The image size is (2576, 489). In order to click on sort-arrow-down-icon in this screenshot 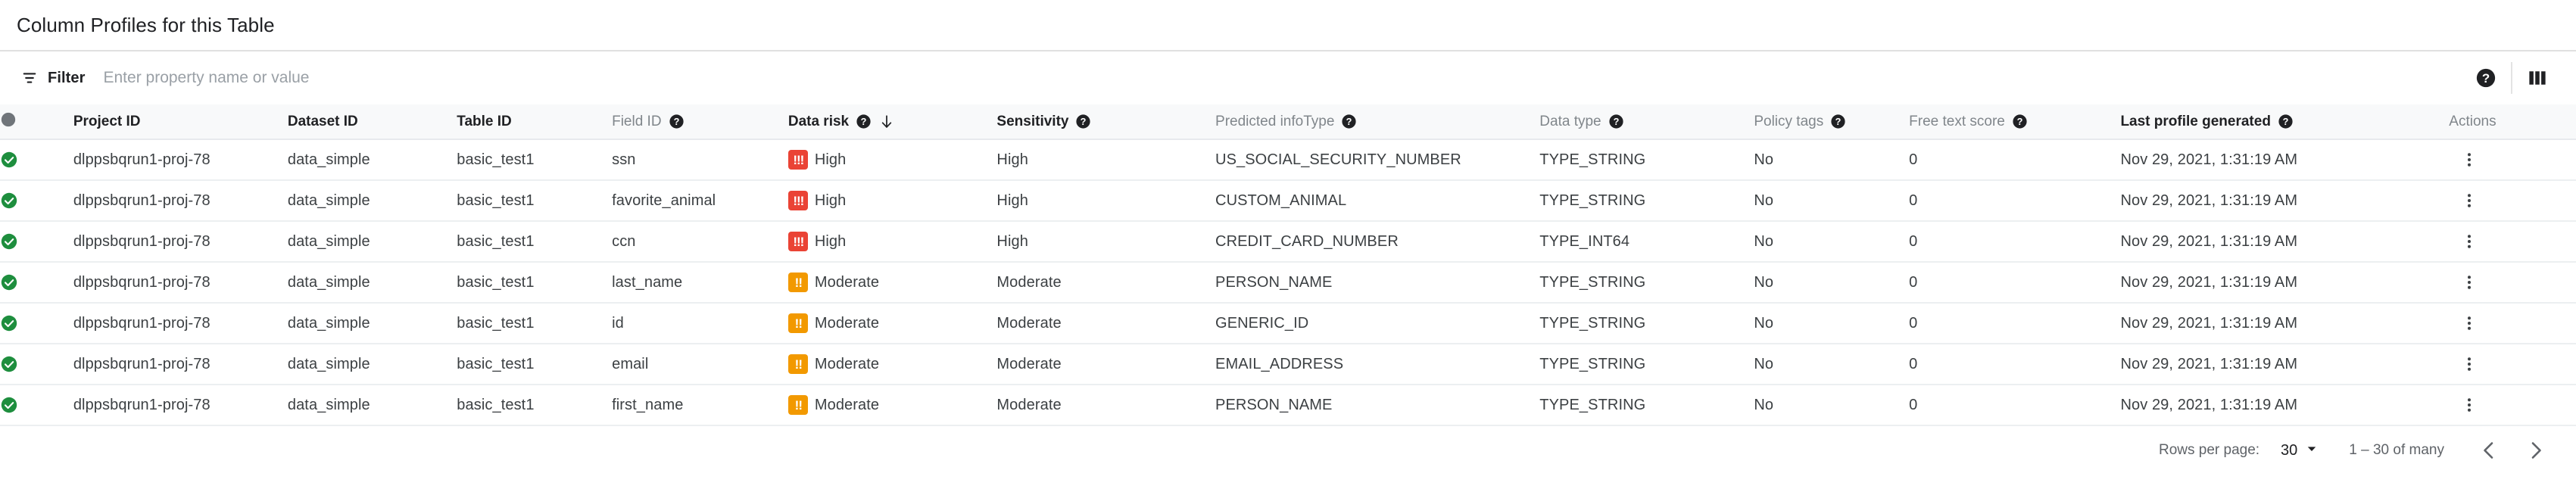, I will do `click(886, 122)`.